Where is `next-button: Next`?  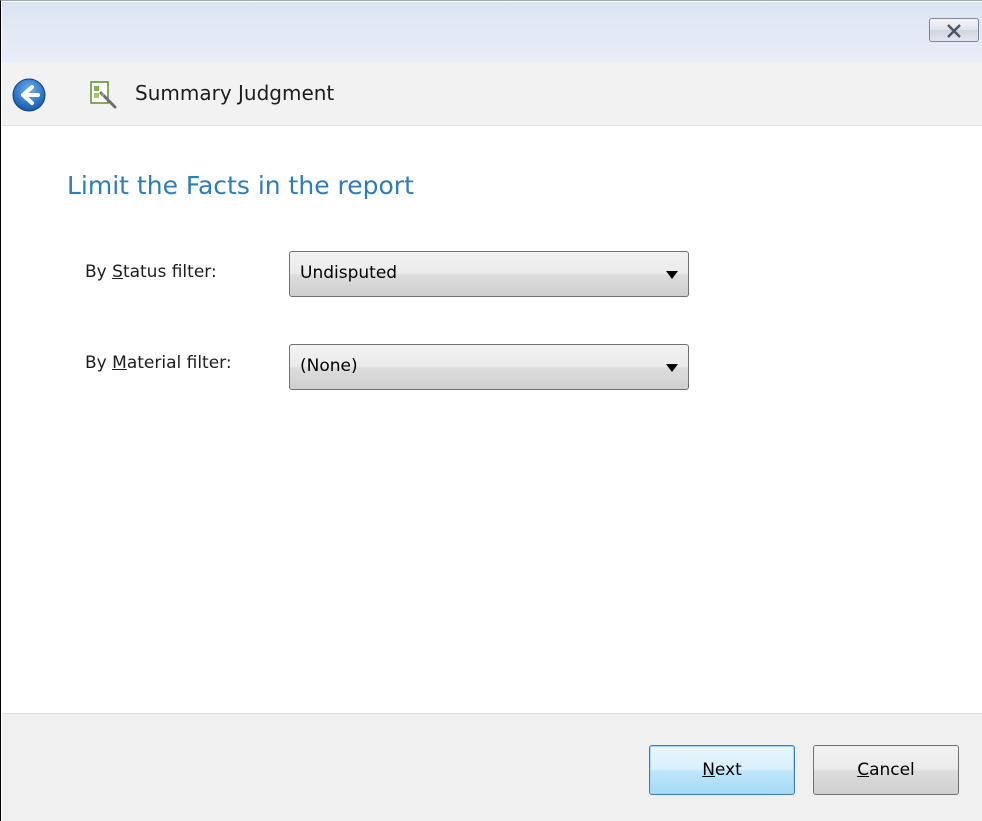
next-button: Next is located at coordinates (722, 770).